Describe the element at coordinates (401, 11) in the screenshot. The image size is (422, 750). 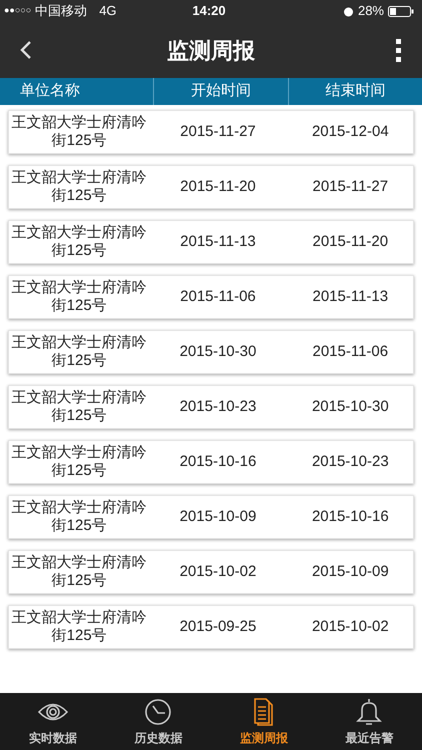
I see `battery-icon` at that location.